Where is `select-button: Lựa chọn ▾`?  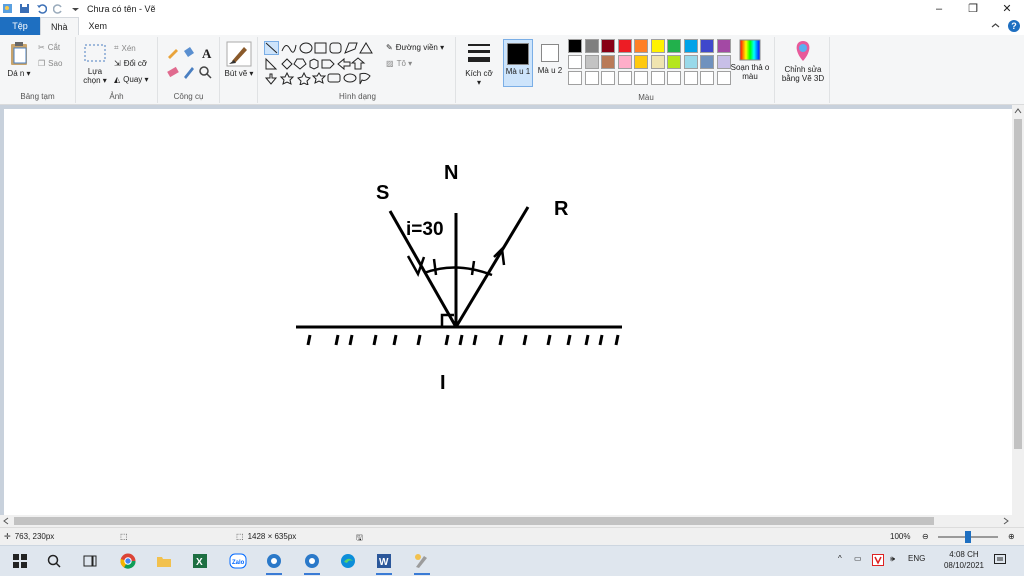
select-button: Lựa chọn ▾ is located at coordinates (95, 63).